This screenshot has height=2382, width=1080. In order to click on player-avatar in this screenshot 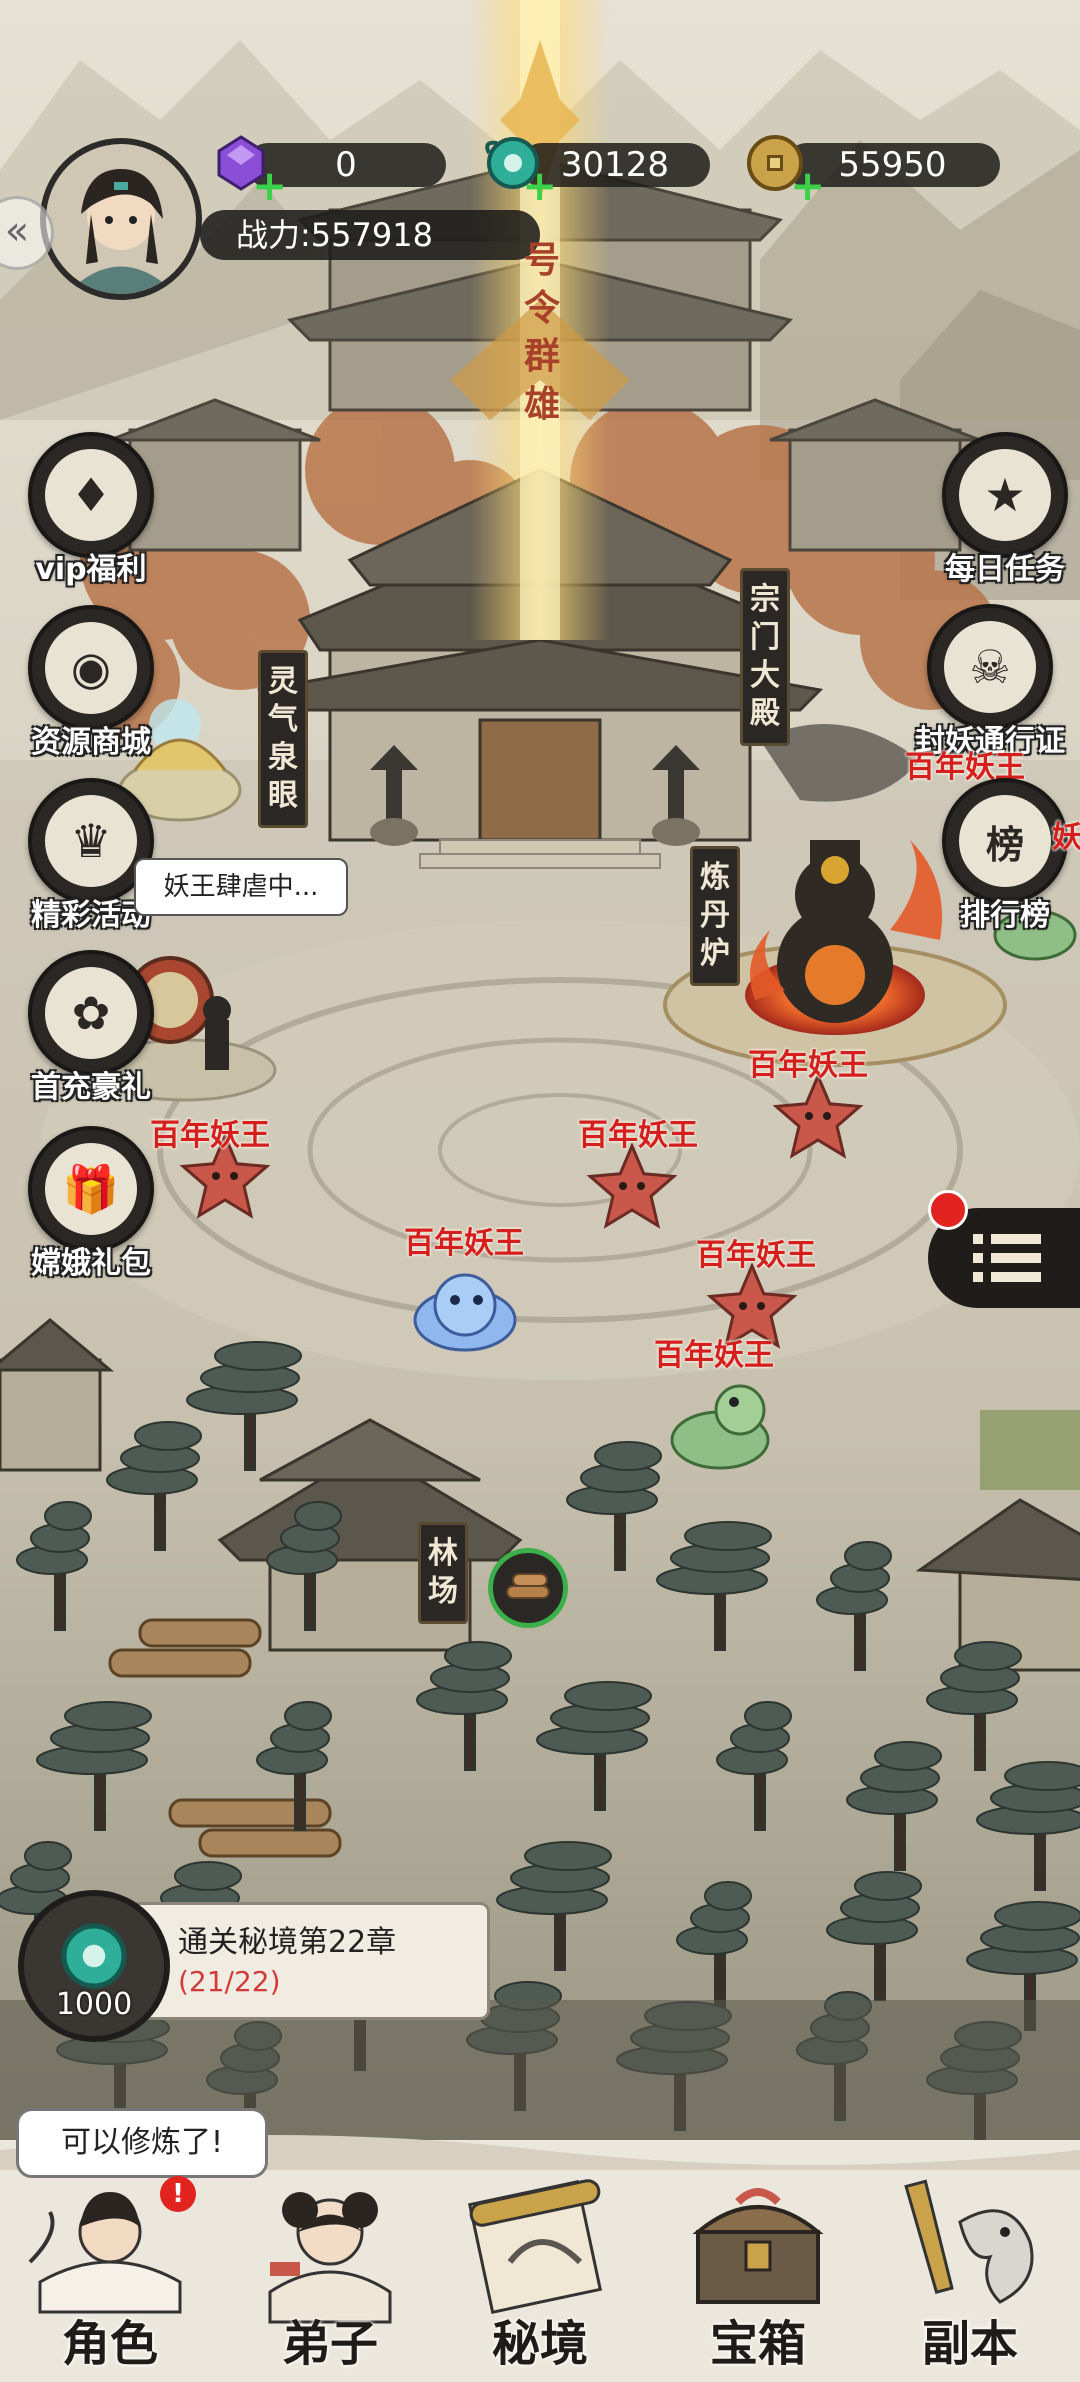, I will do `click(121, 219)`.